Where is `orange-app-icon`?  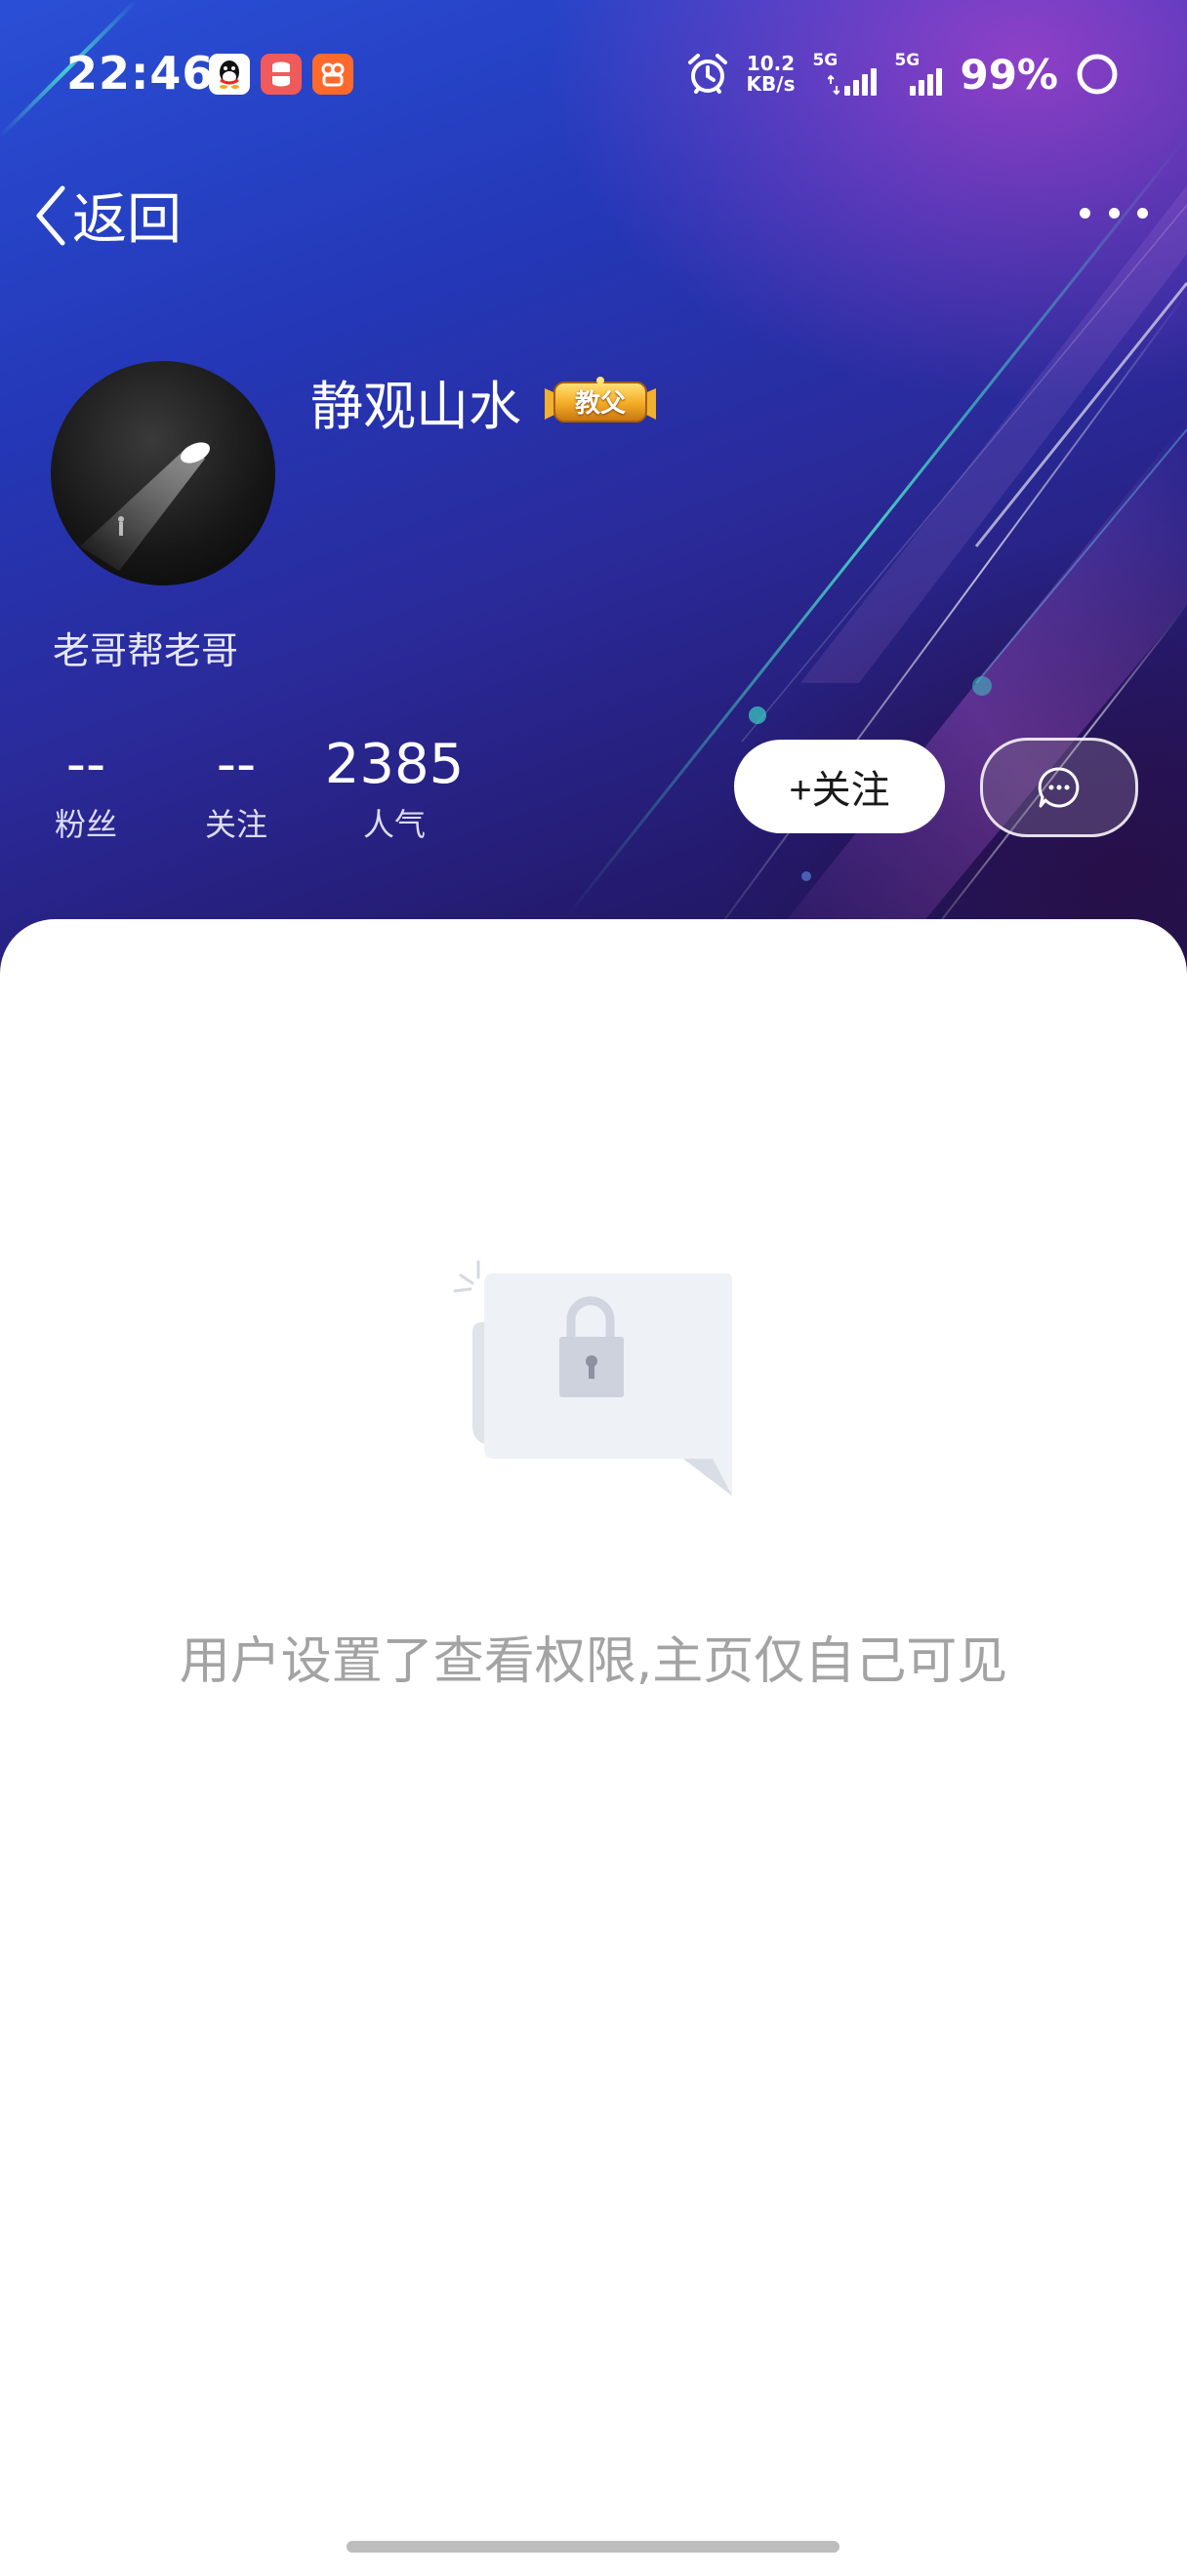
orange-app-icon is located at coordinates (332, 74).